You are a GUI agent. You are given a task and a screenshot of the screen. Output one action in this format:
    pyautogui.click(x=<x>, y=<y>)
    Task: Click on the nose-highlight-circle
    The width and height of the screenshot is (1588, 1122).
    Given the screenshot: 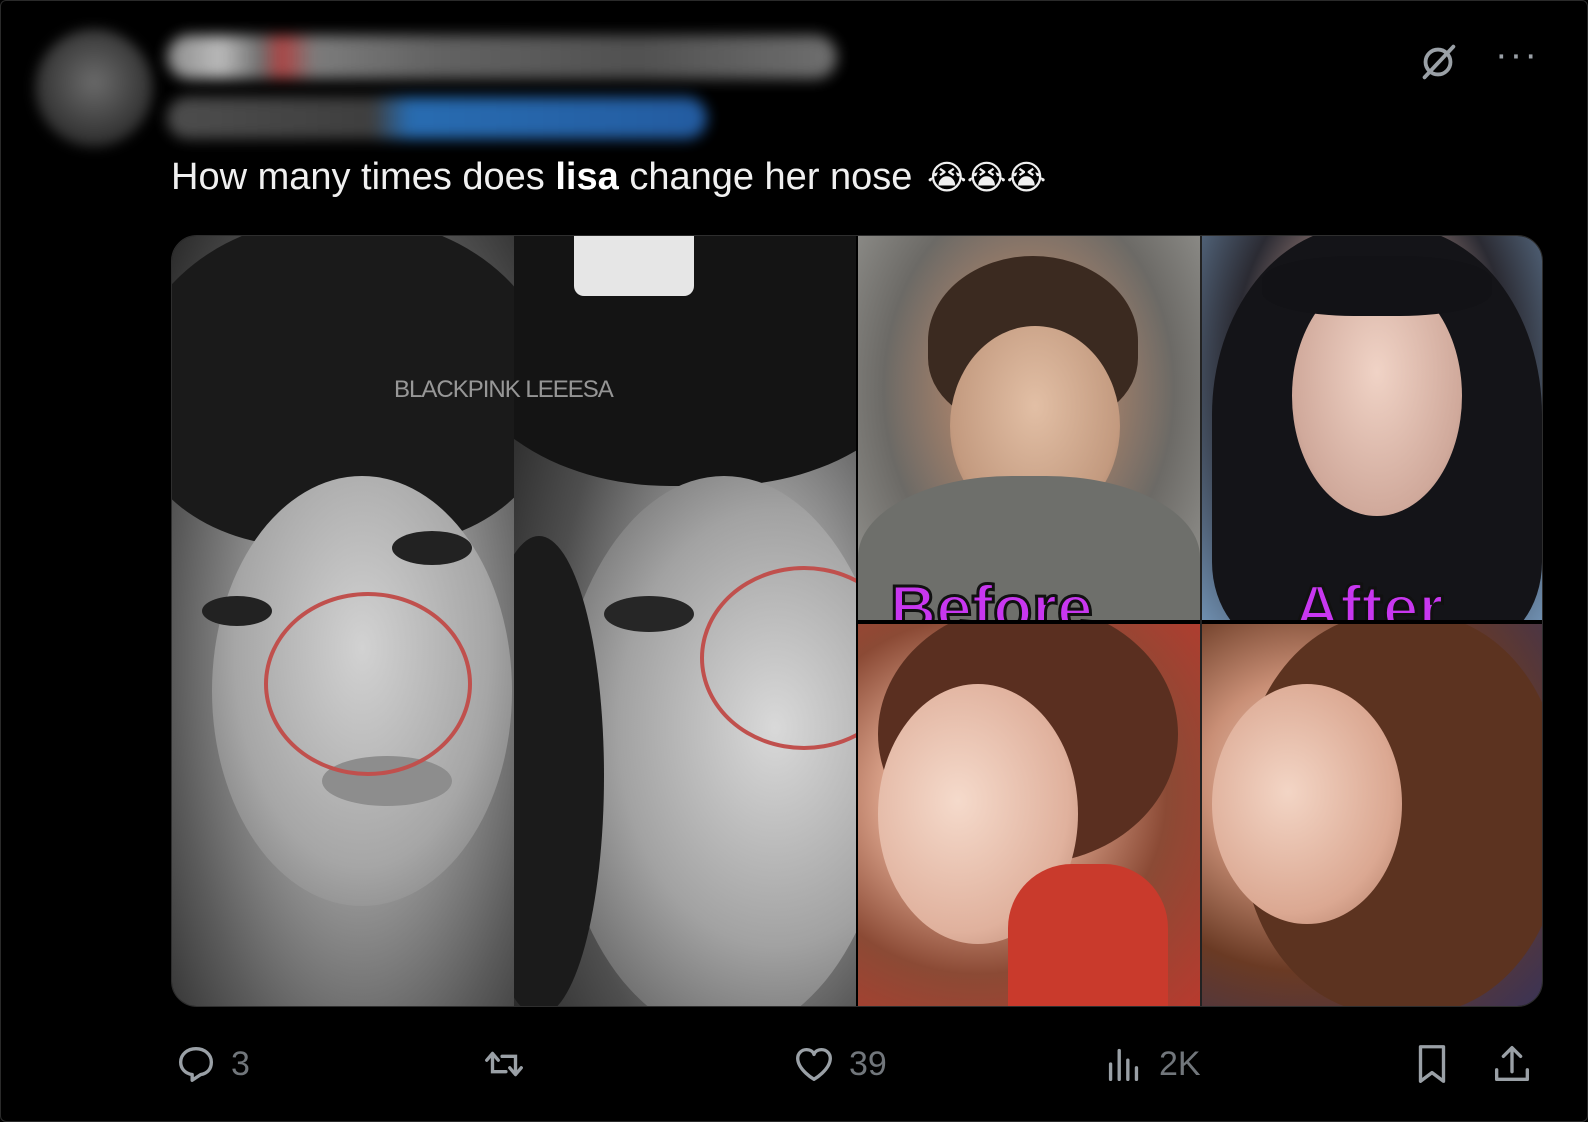 What is the action you would take?
    pyautogui.click(x=368, y=684)
    